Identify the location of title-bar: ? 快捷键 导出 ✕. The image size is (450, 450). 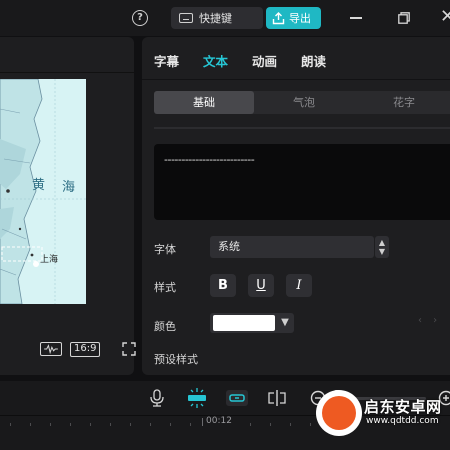
(225, 18).